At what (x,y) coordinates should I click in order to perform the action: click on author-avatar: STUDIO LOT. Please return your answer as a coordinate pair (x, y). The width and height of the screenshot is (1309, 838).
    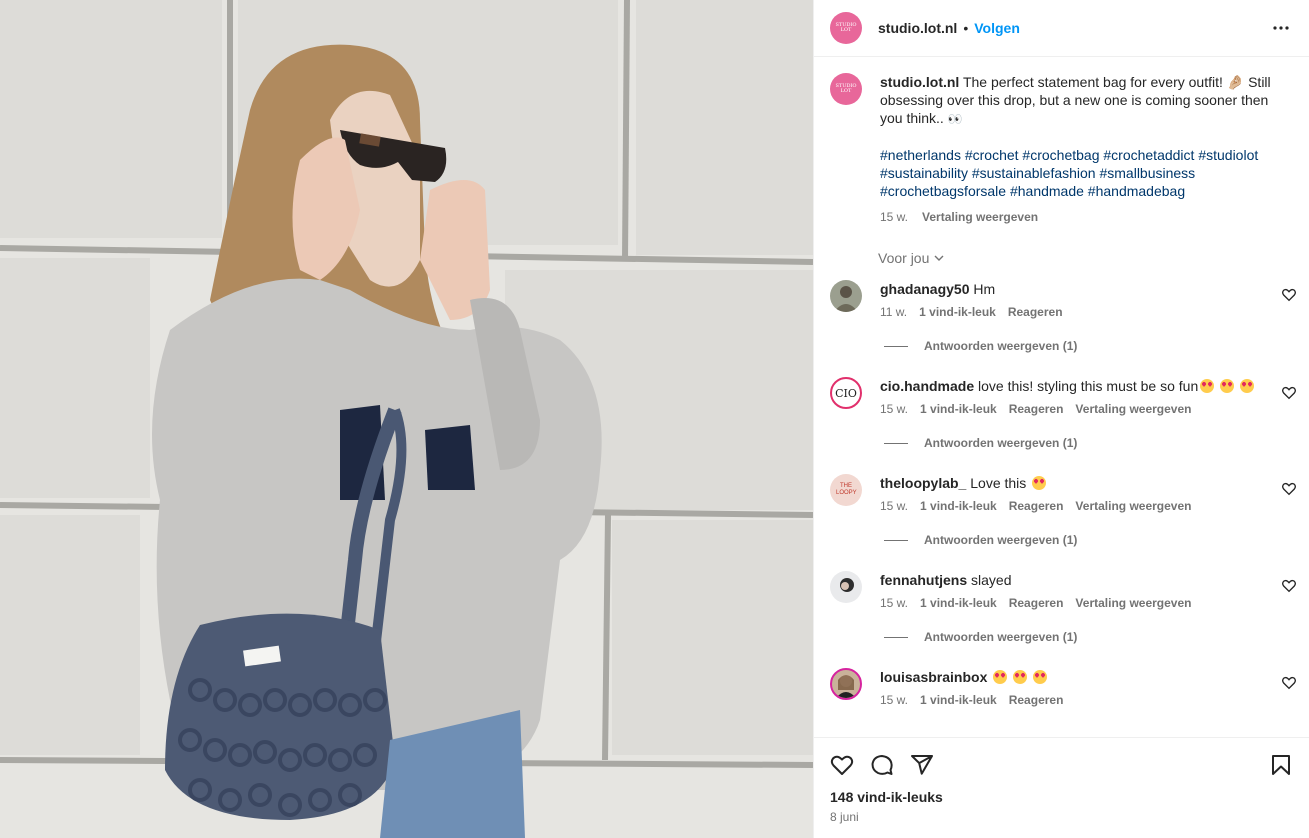
    Looking at the image, I should click on (846, 28).